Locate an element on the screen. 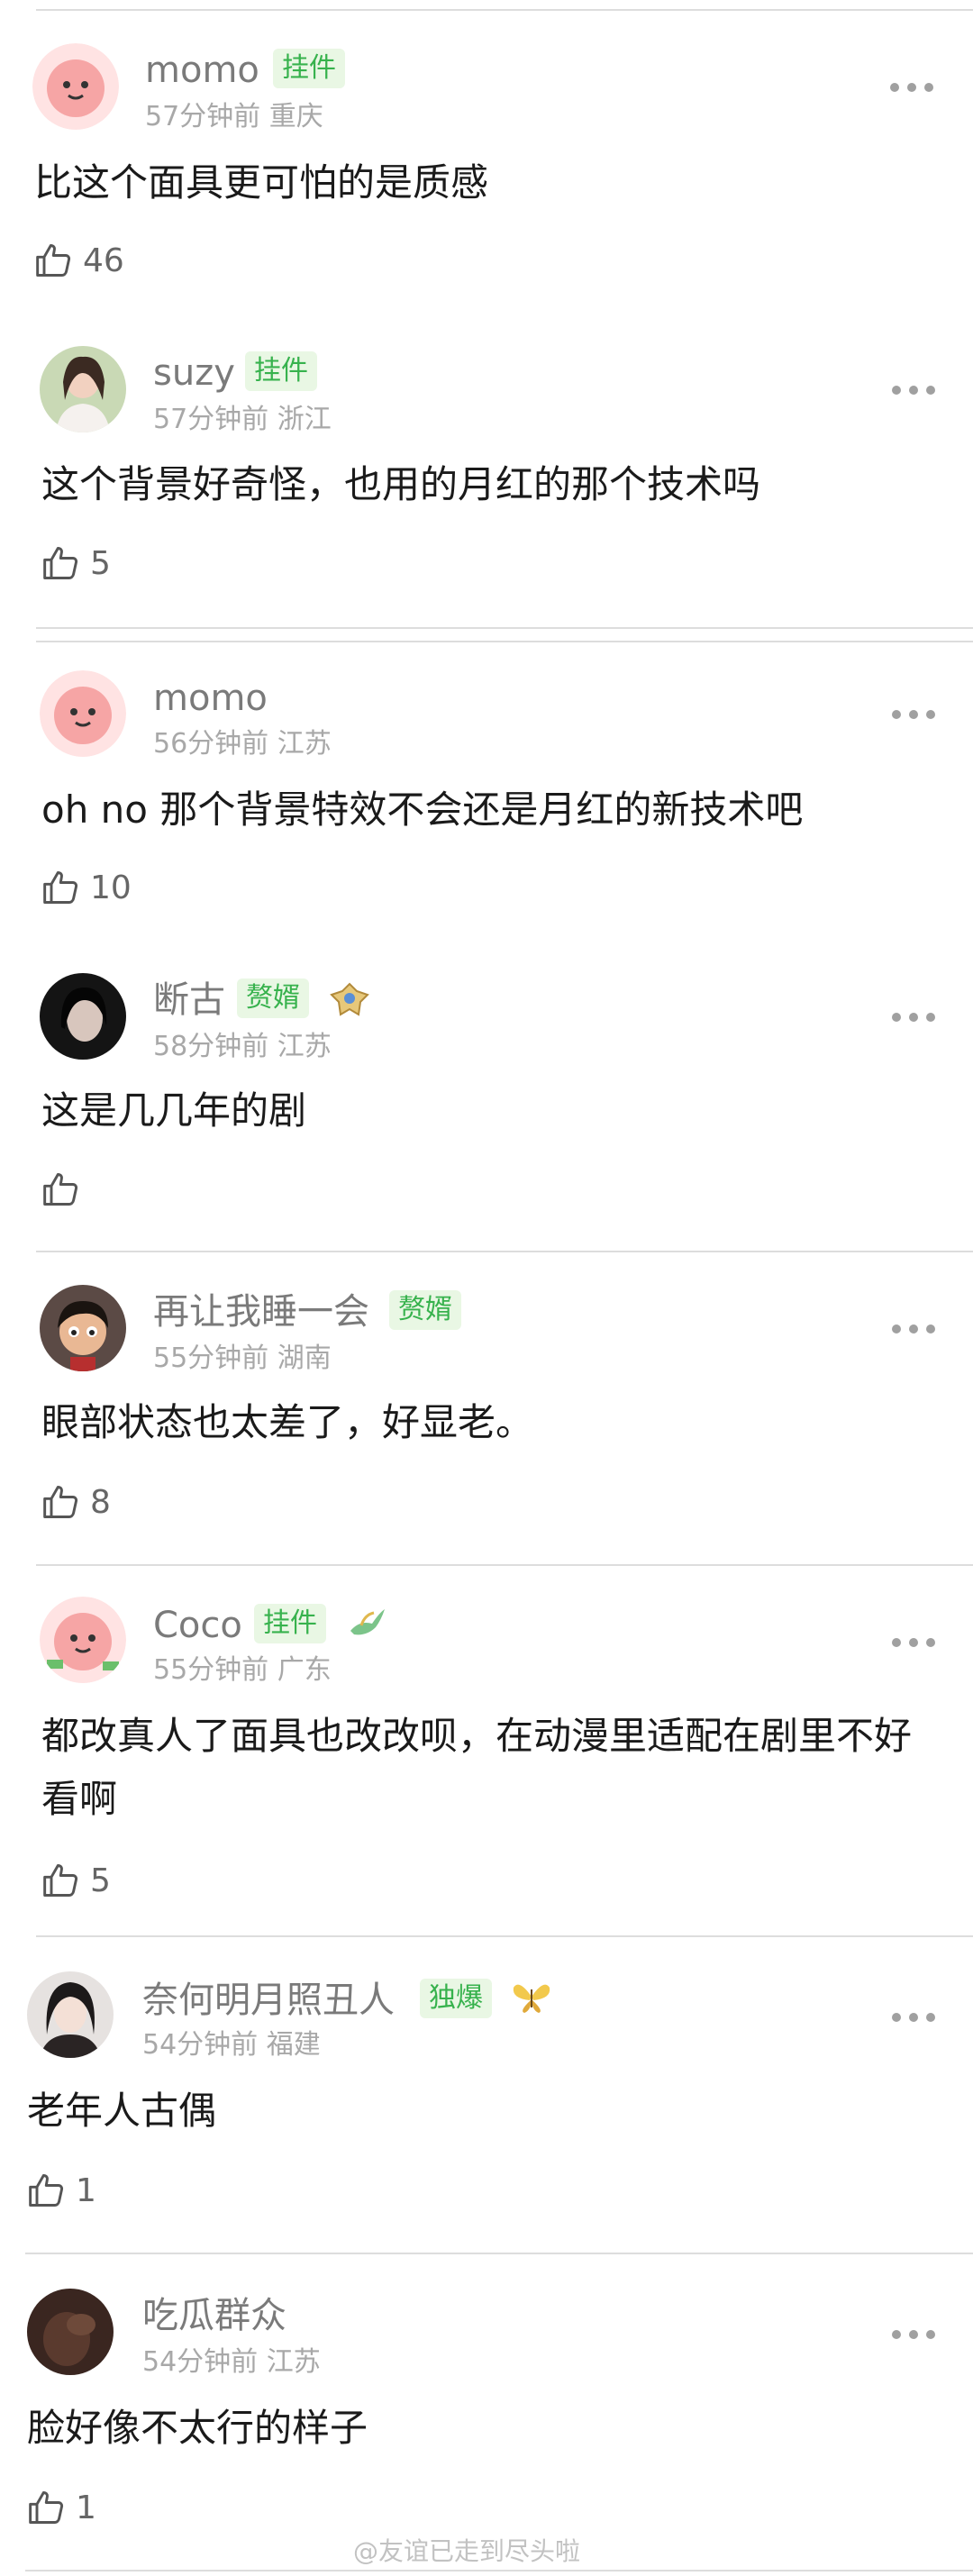 The height and width of the screenshot is (2576, 973). username: 再让我睡一会 is located at coordinates (261, 1312).